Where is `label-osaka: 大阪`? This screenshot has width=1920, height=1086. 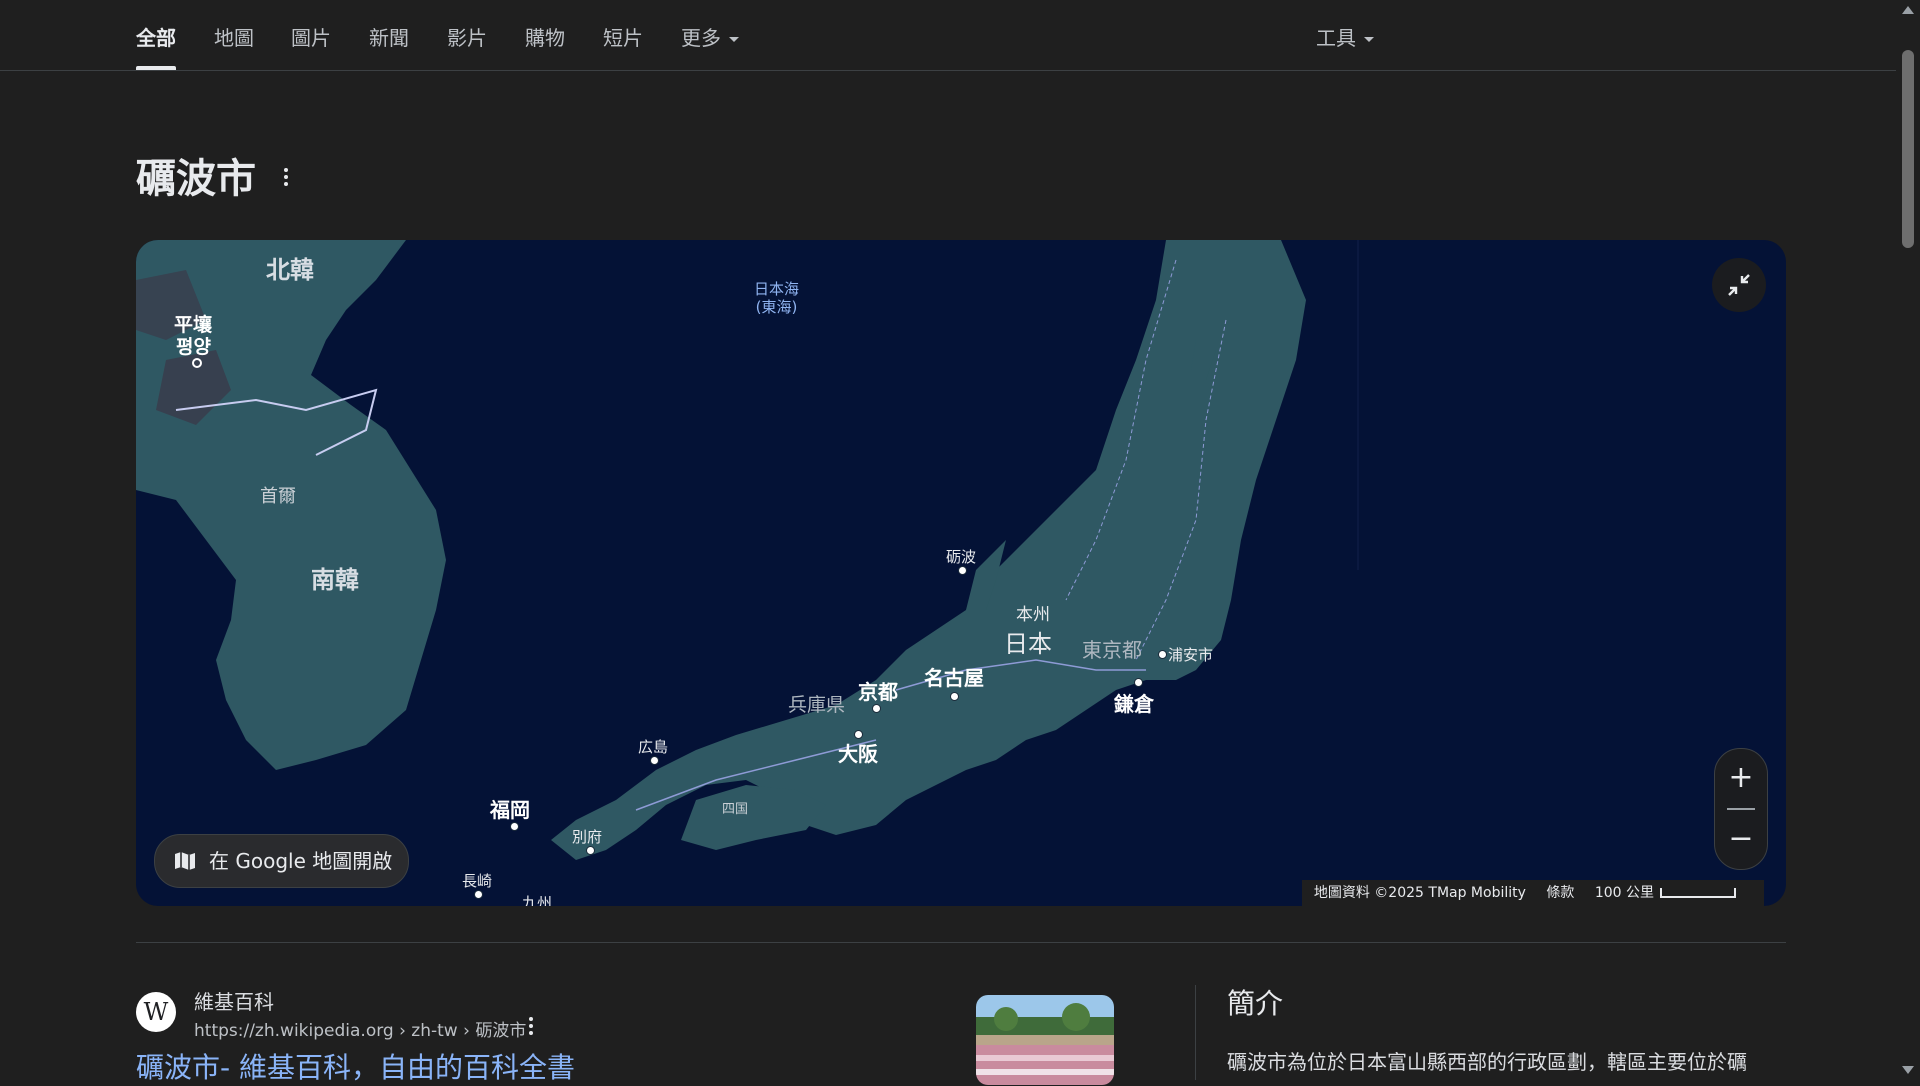 label-osaka: 大阪 is located at coordinates (858, 754).